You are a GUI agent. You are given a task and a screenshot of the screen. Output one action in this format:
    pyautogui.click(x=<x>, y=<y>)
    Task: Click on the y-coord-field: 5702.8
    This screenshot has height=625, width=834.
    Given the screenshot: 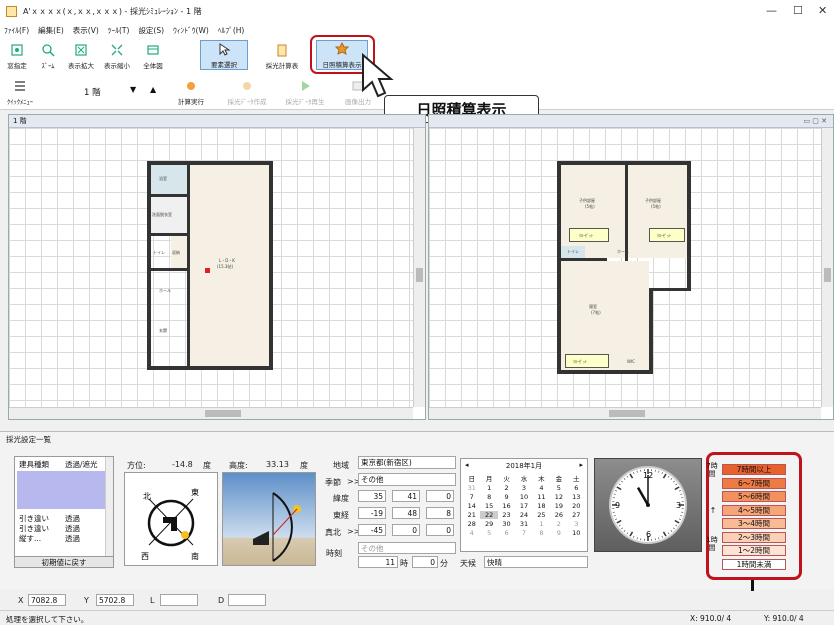 What is the action you would take?
    pyautogui.click(x=115, y=600)
    